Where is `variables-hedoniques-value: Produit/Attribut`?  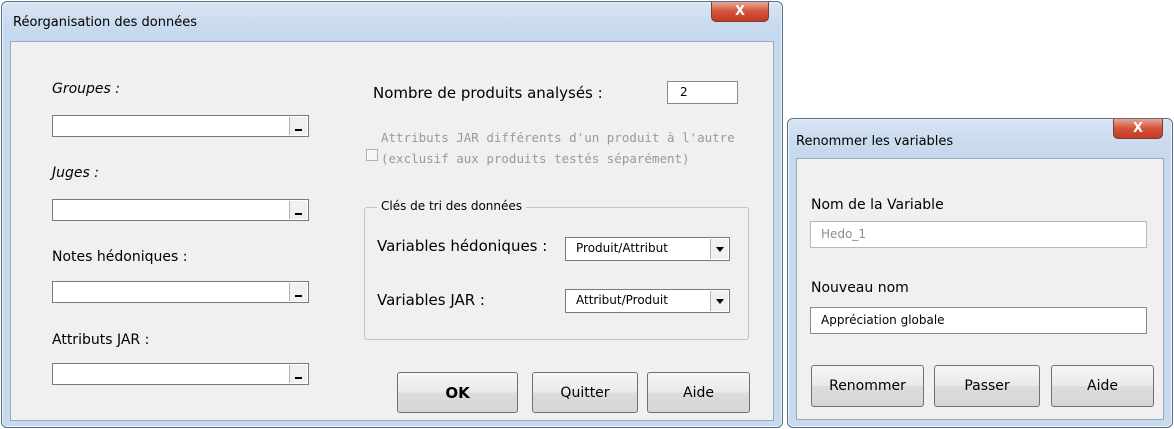
variables-hedoniques-value: Produit/Attribut is located at coordinates (622, 248).